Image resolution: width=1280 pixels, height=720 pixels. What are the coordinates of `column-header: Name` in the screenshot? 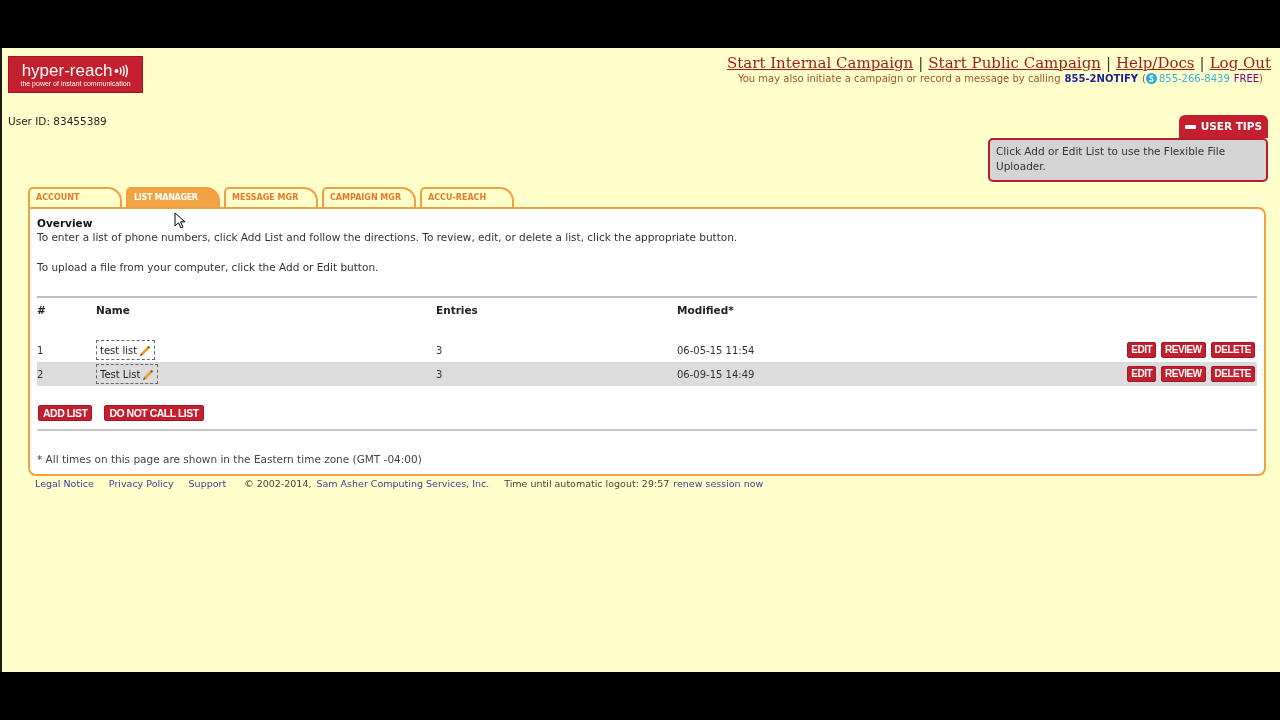 It's located at (113, 310).